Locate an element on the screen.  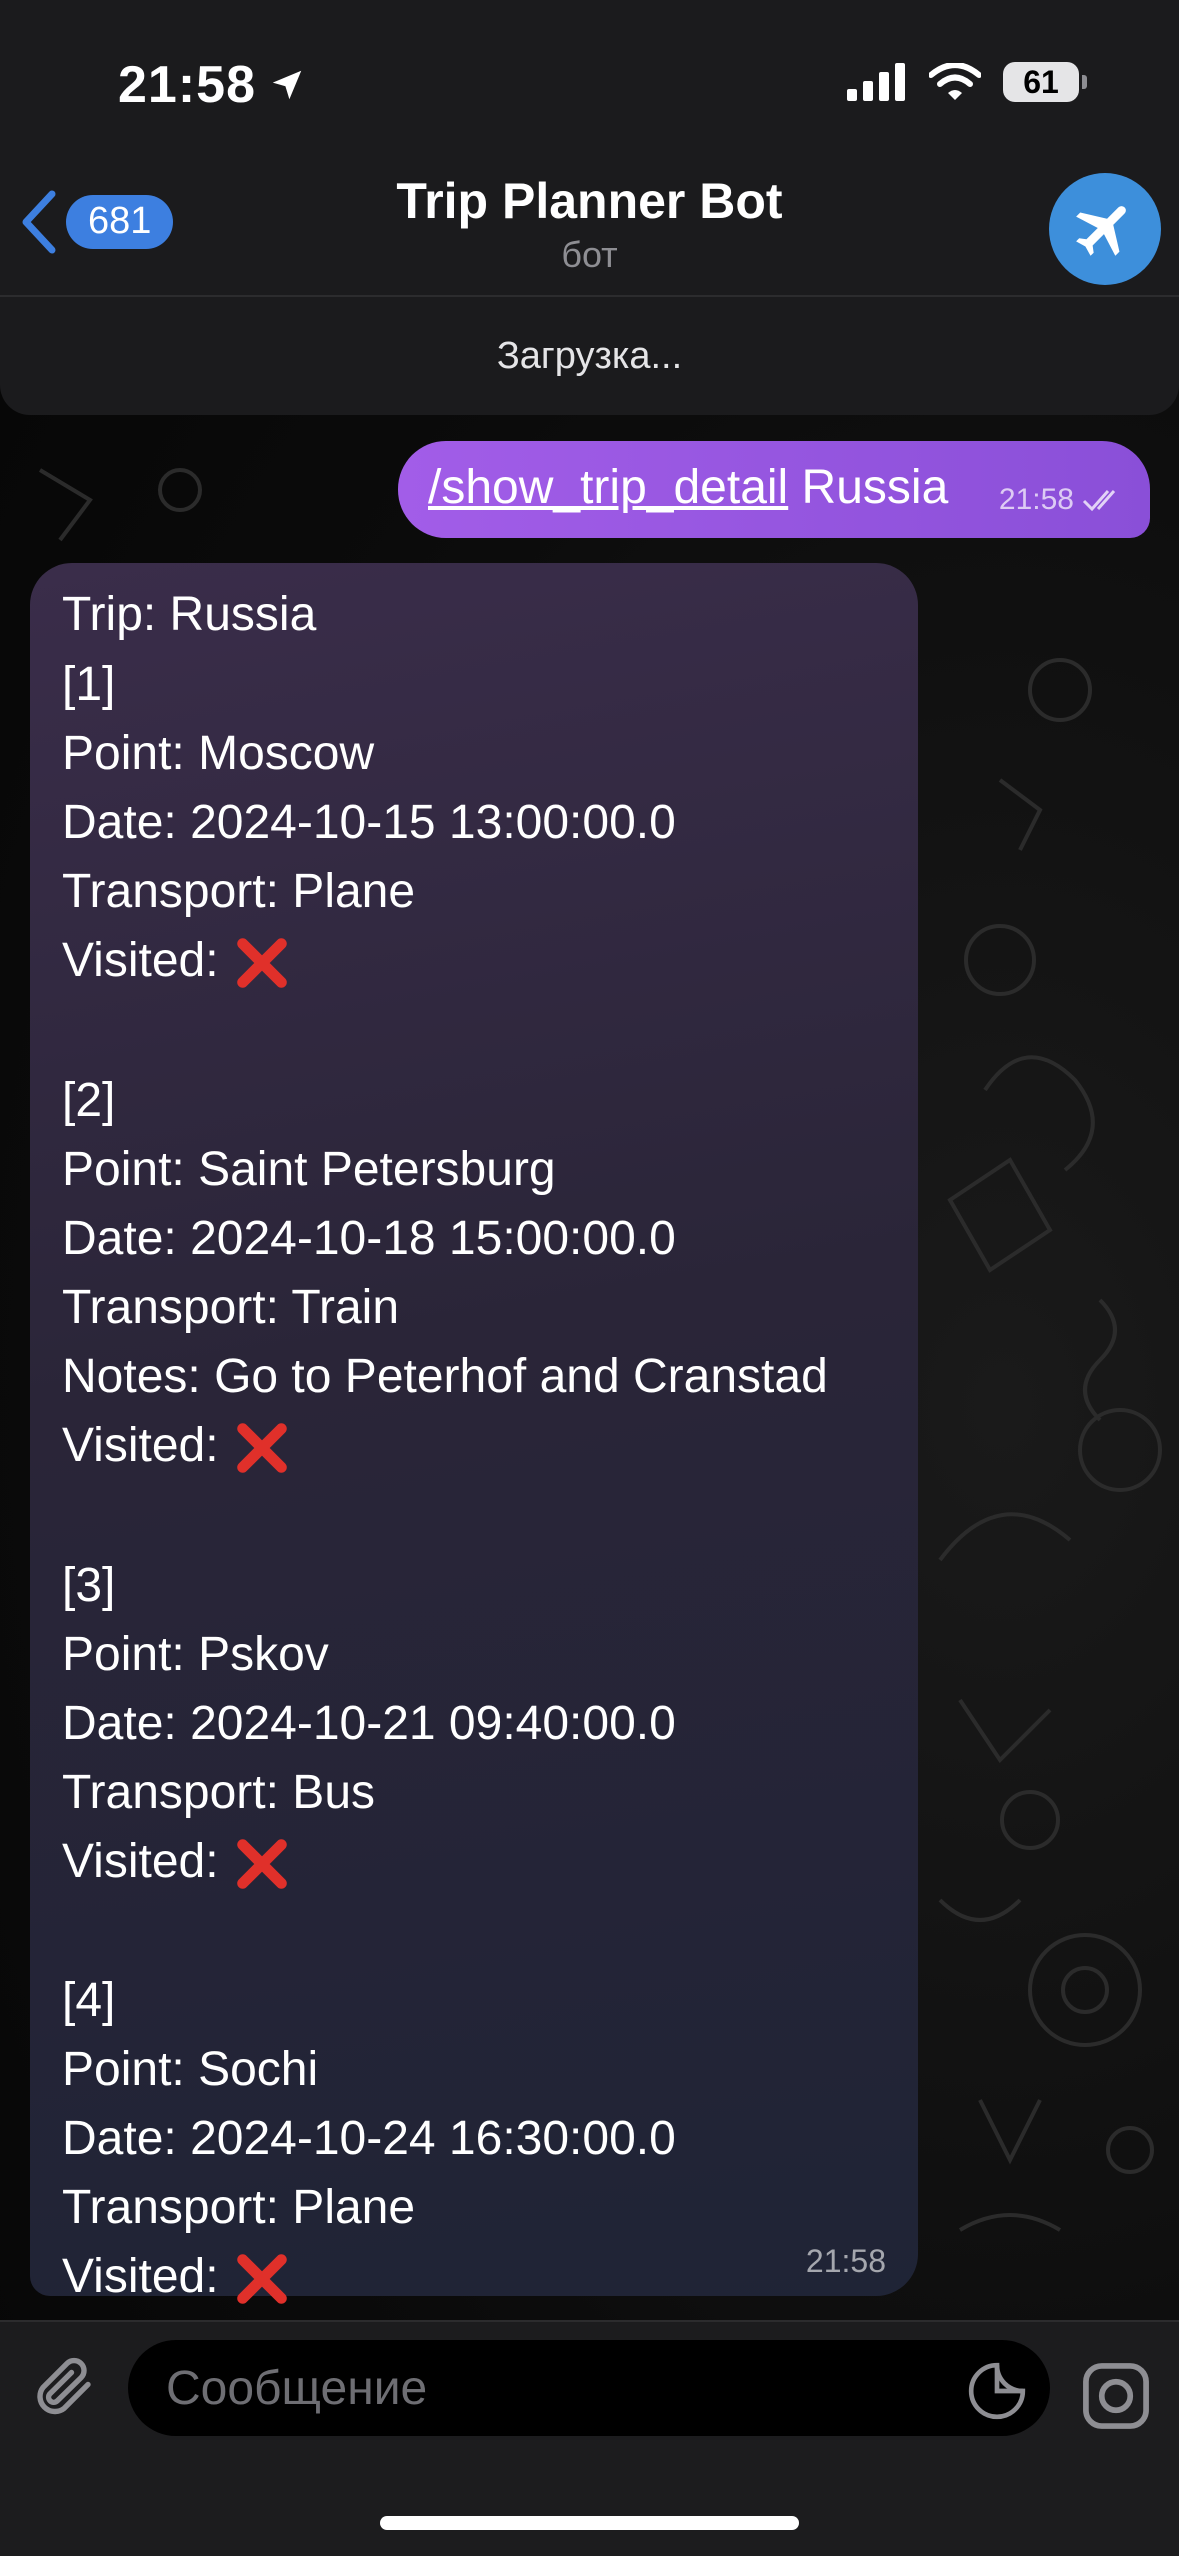
message-line: Date: 2024-10-24 16:30:00.0 is located at coordinates (369, 2139).